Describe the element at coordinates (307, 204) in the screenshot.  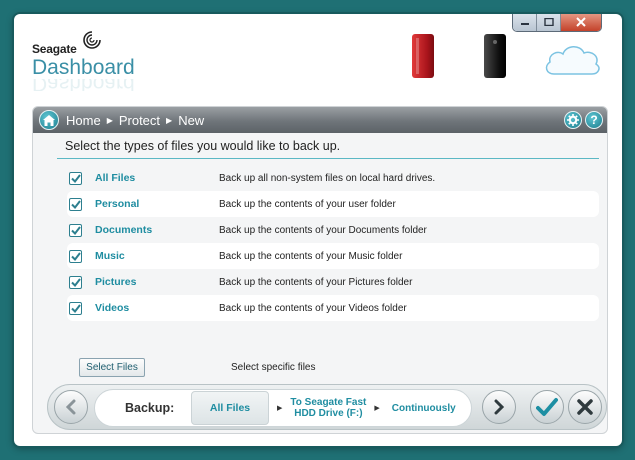
I see `file-type-description: Back up the contents of your user folder` at that location.